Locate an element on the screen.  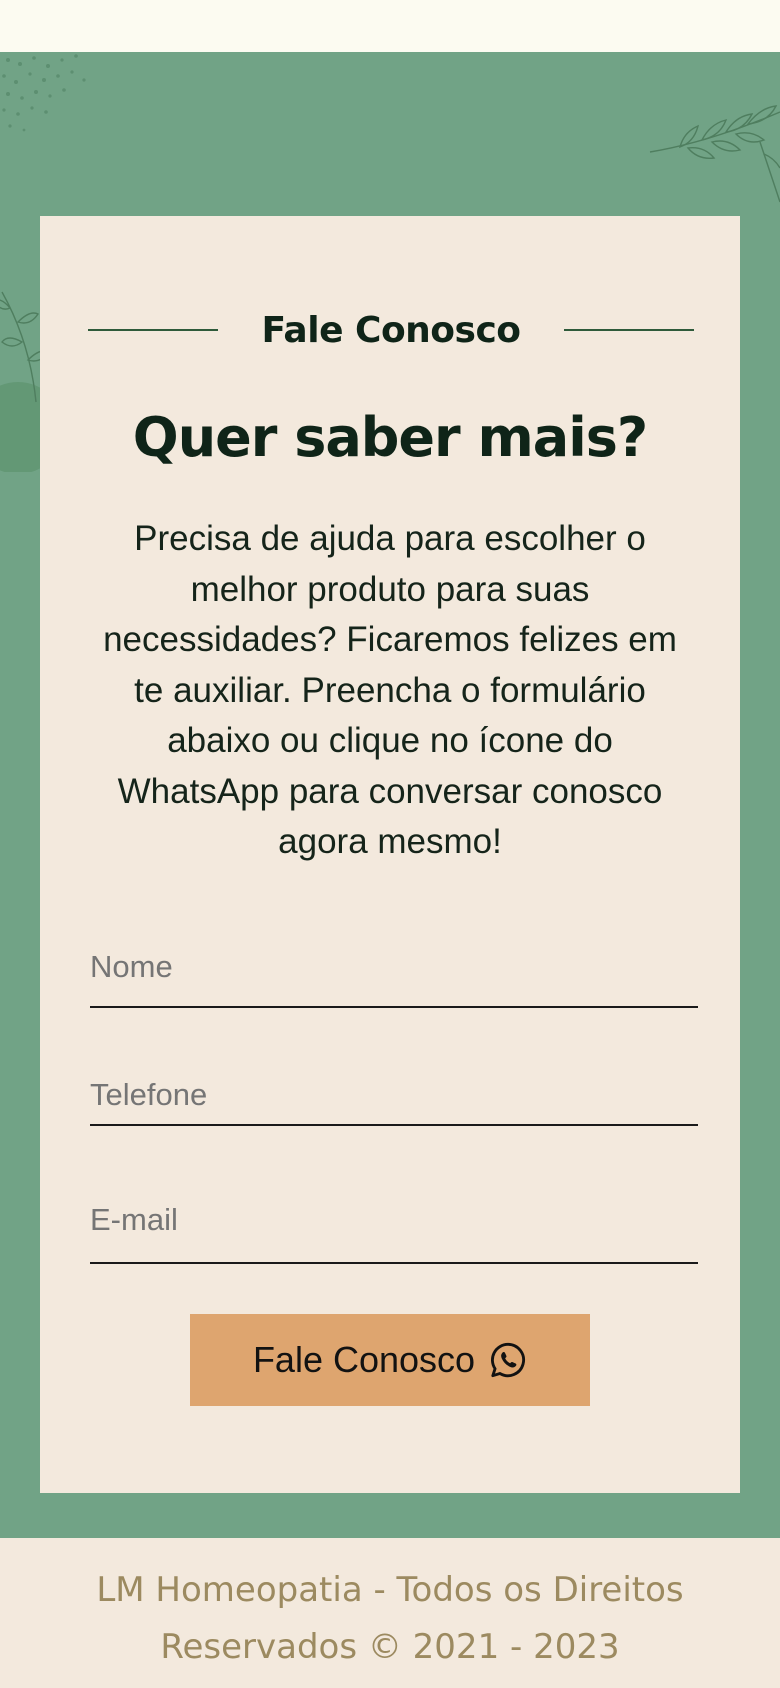
email-input is located at coordinates (394, 1221).